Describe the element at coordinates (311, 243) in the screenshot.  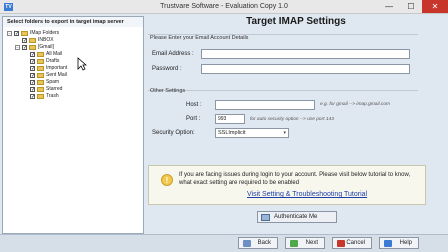
I see `next-label: Next` at that location.